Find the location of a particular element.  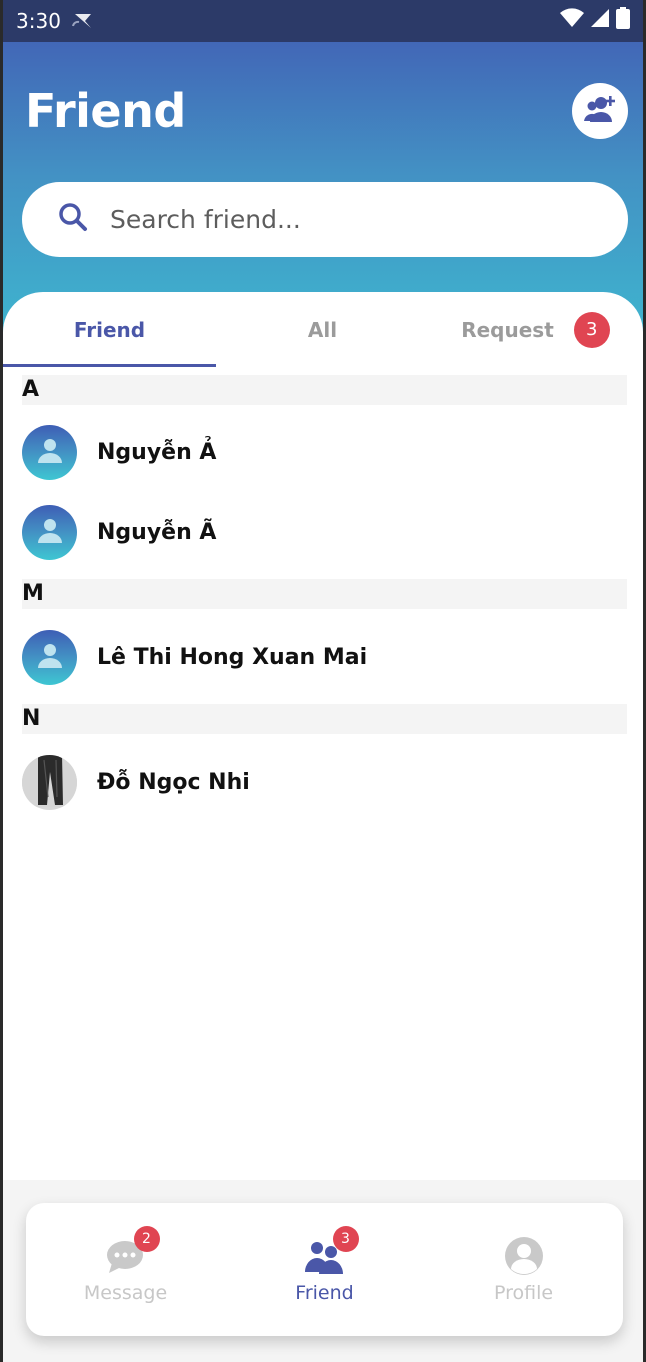

bottom-navigation: 2 Message 3 Friend Profile is located at coordinates (324, 1269).